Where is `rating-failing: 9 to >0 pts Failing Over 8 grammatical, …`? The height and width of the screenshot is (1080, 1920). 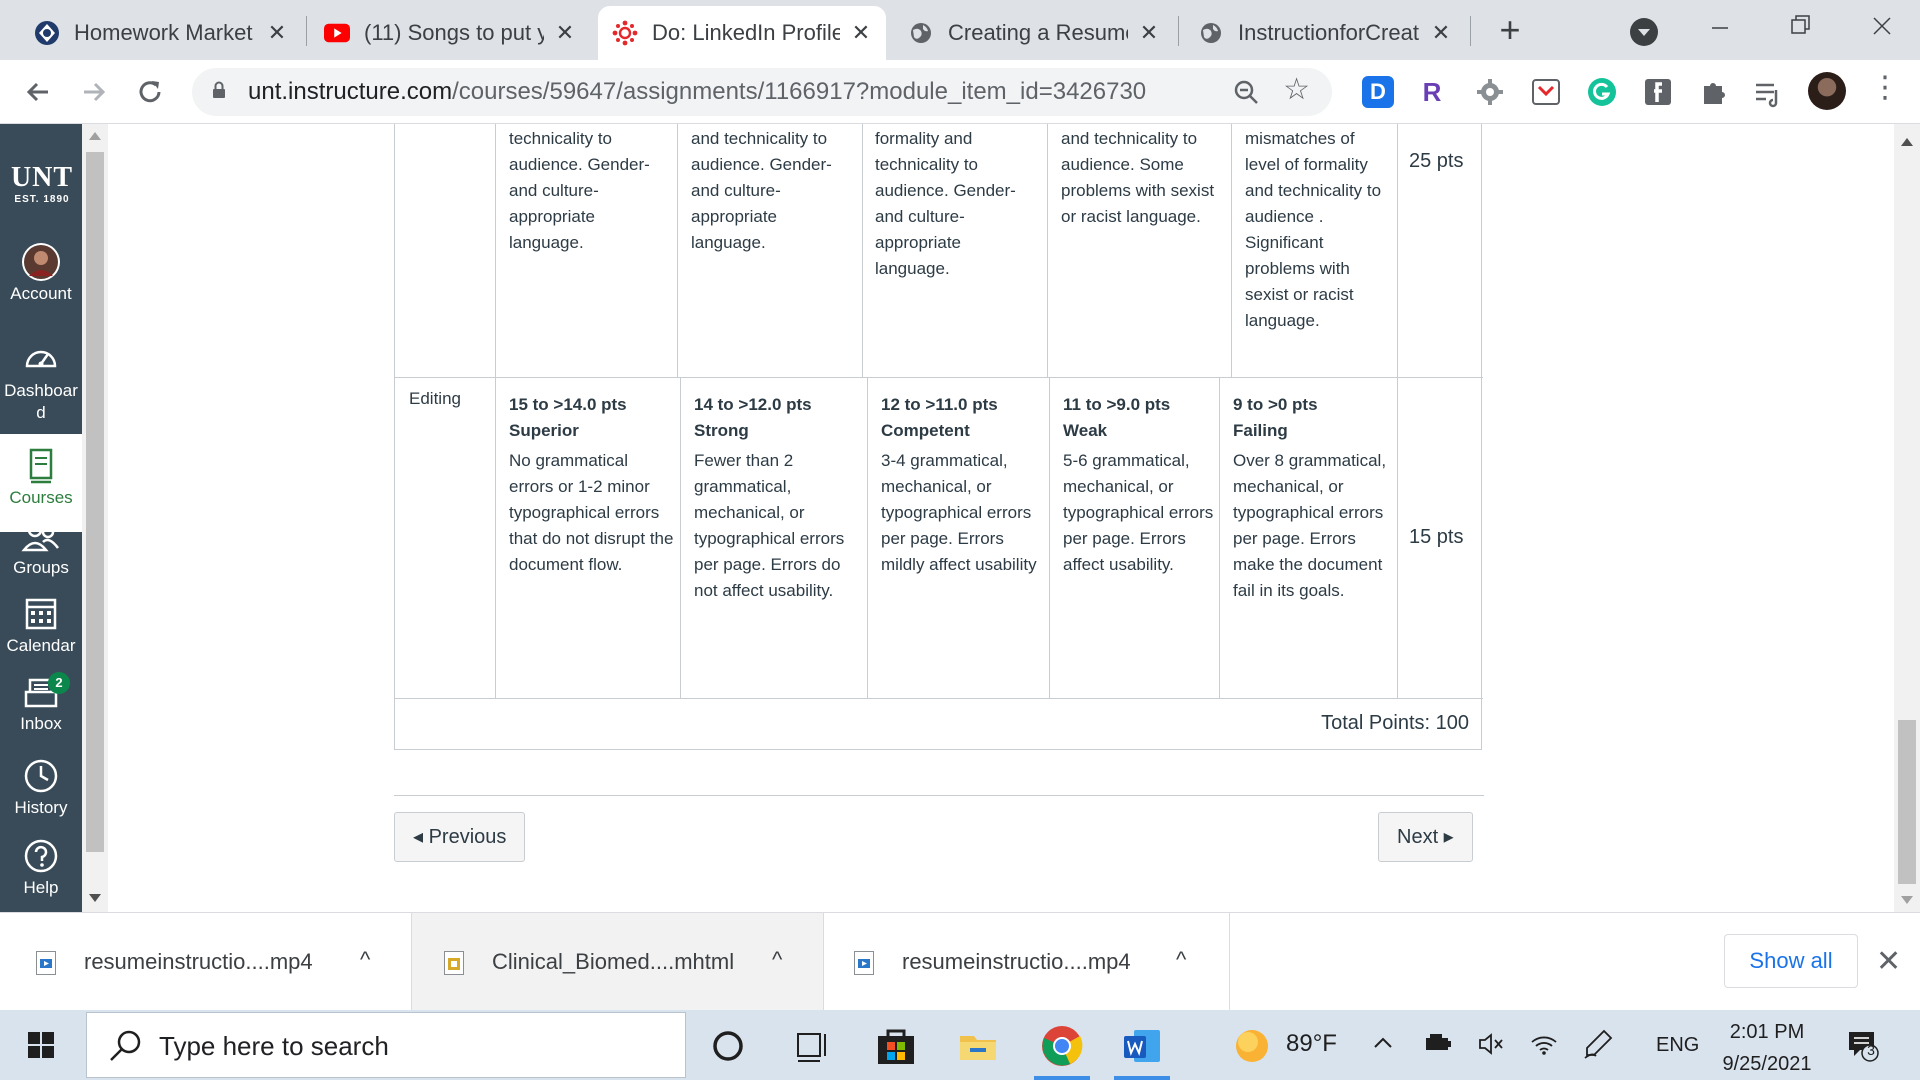 rating-failing: 9 to >0 pts Failing Over 8 grammatical, … is located at coordinates (1312, 498).